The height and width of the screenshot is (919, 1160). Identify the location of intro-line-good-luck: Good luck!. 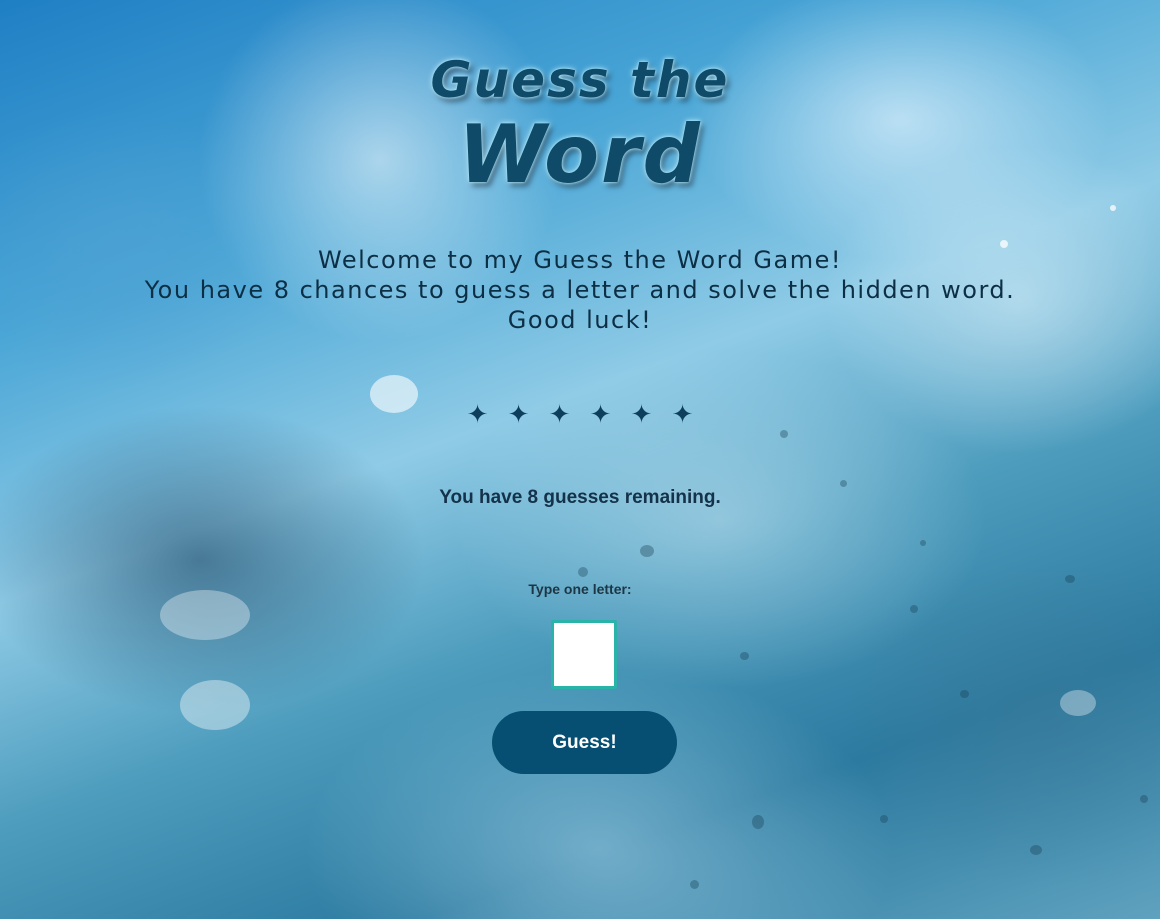
(580, 320).